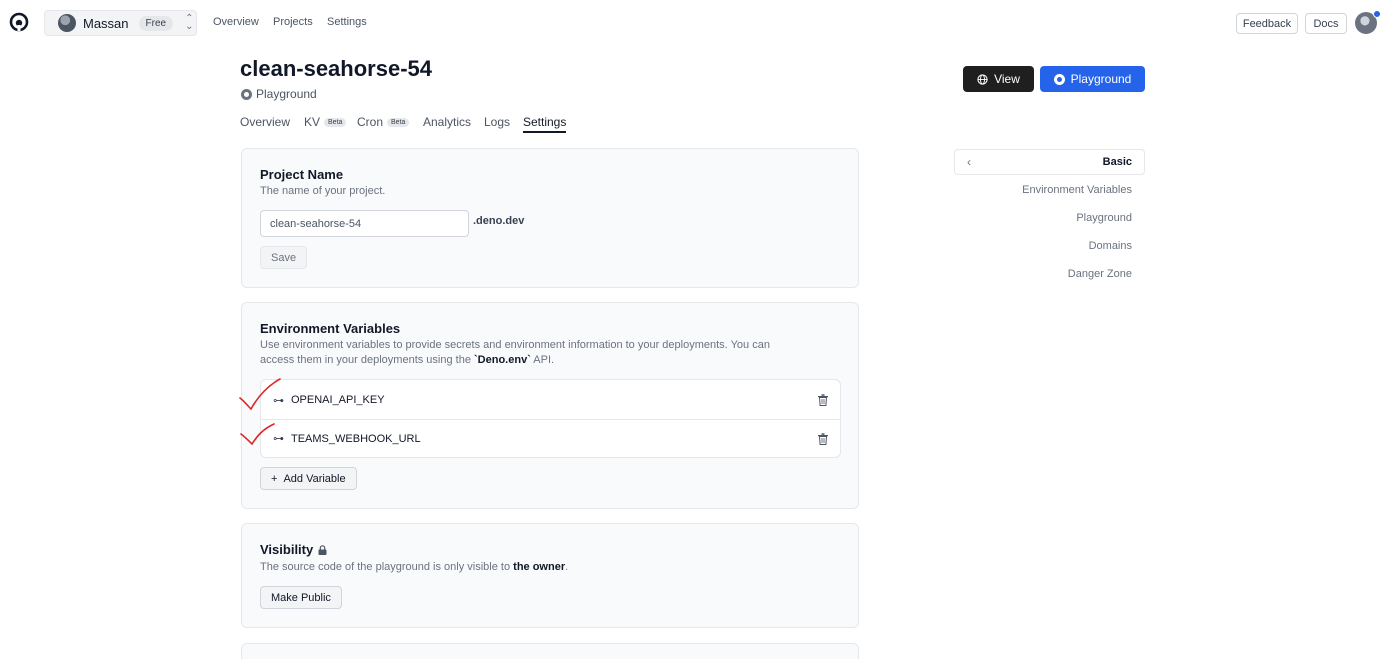 The width and height of the screenshot is (1400, 659). Describe the element at coordinates (106, 23) in the screenshot. I see `org-name: Massan` at that location.